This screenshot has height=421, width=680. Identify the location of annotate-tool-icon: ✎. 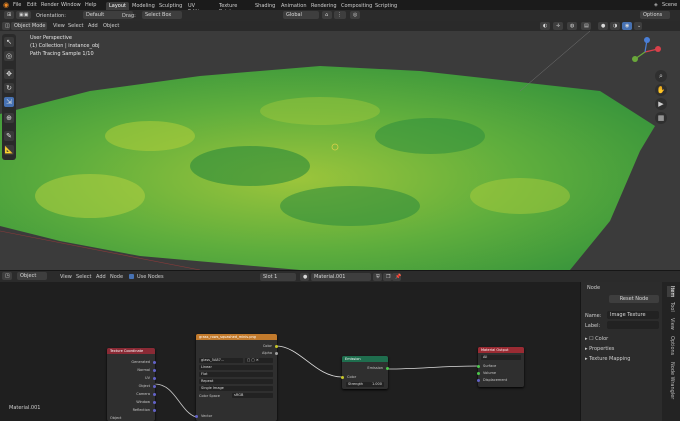
(9, 136).